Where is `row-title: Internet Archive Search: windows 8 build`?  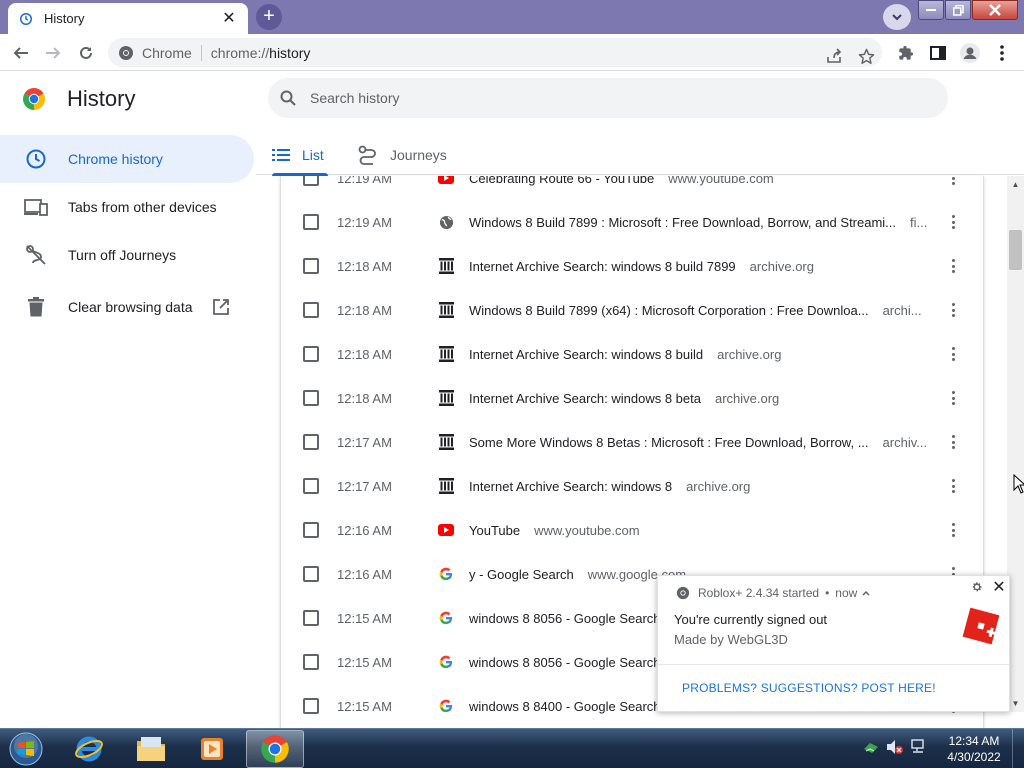 row-title: Internet Archive Search: windows 8 build is located at coordinates (586, 354).